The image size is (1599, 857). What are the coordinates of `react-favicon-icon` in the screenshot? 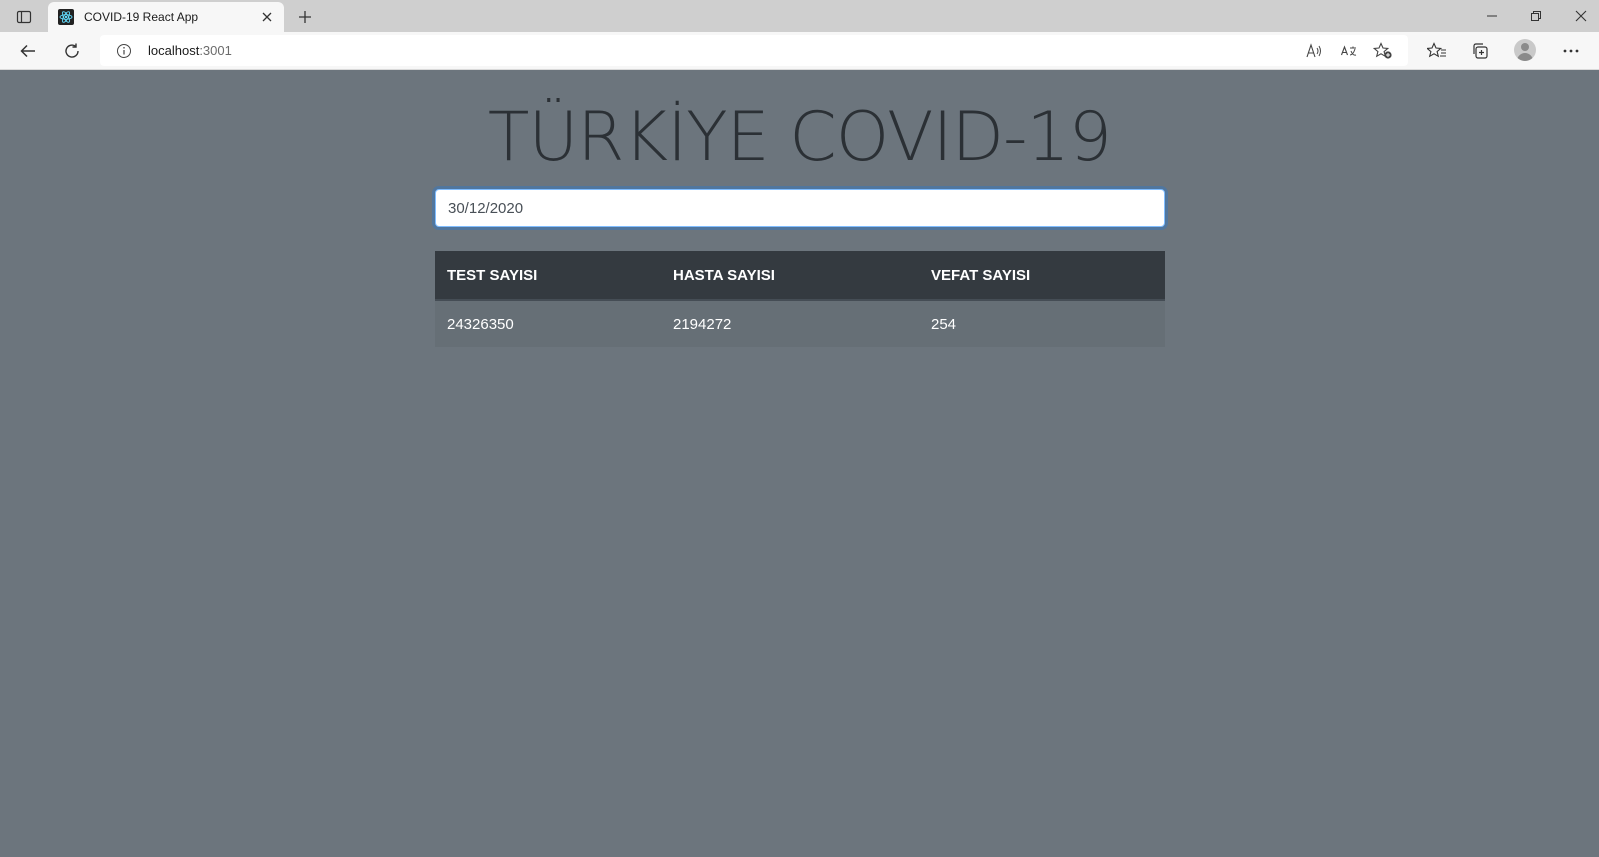 It's located at (66, 17).